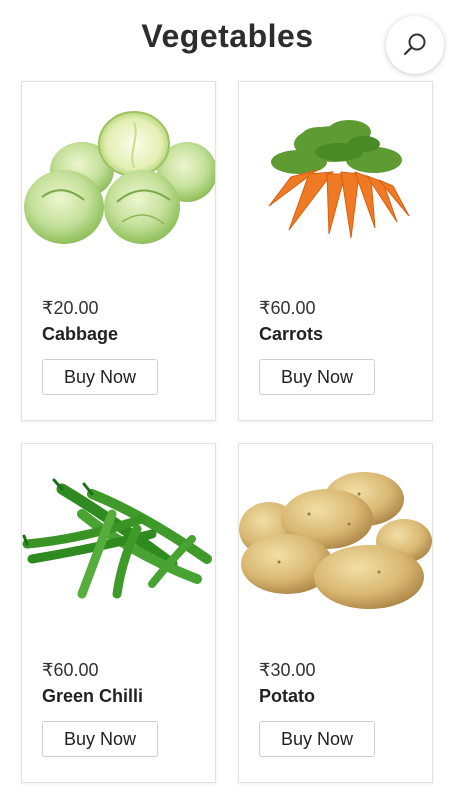 This screenshot has width=455, height=800. I want to click on potato-image, so click(335, 539).